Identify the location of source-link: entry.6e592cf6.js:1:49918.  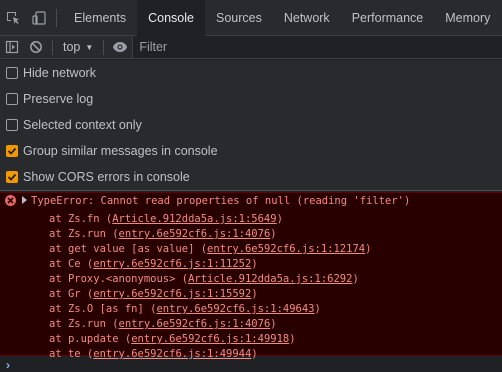
(210, 339).